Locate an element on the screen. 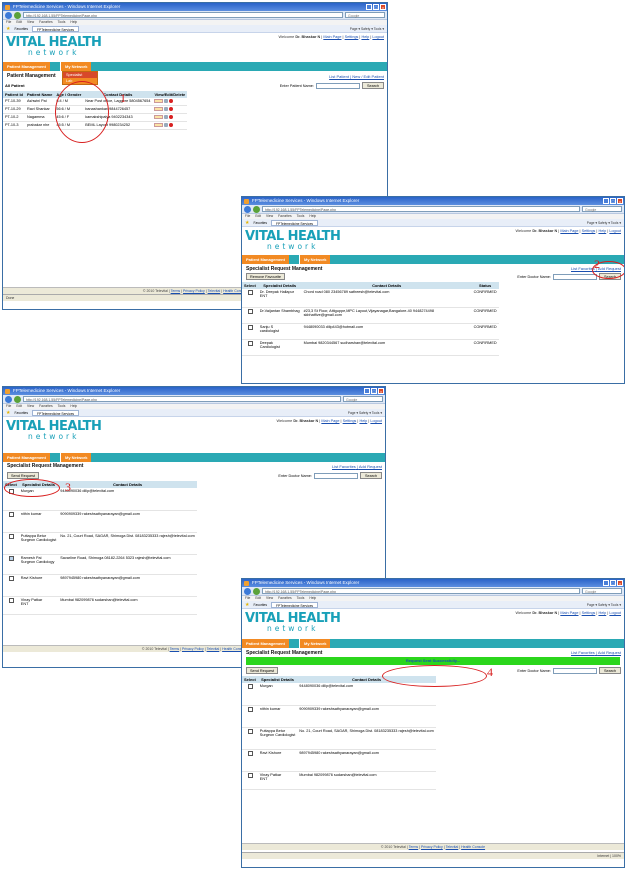 The image size is (627, 870). close-button: × is located at coordinates (620, 583).